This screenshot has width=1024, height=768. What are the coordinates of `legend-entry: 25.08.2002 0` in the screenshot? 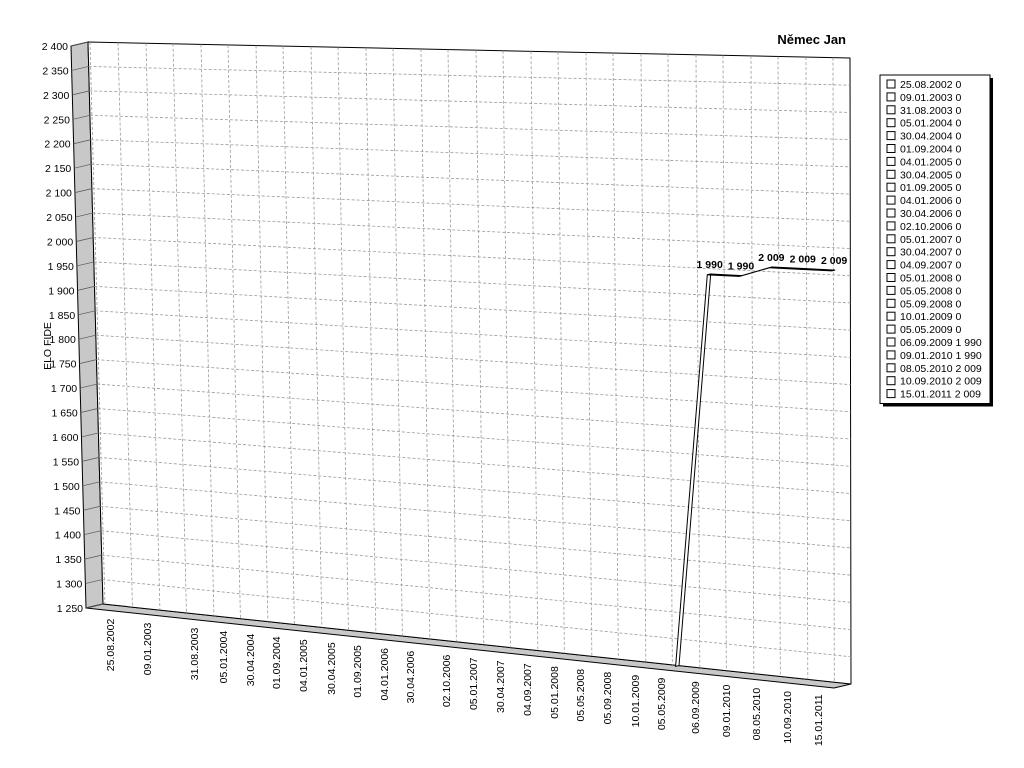 It's located at (930, 85).